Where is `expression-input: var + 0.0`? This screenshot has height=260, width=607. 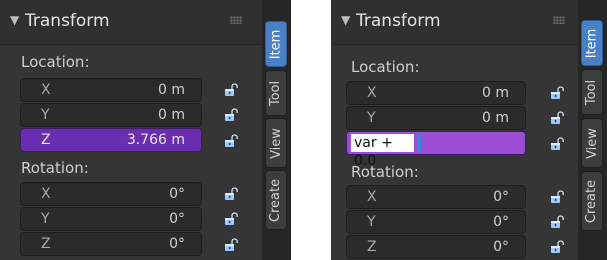 expression-input: var + 0.0 is located at coordinates (382, 151).